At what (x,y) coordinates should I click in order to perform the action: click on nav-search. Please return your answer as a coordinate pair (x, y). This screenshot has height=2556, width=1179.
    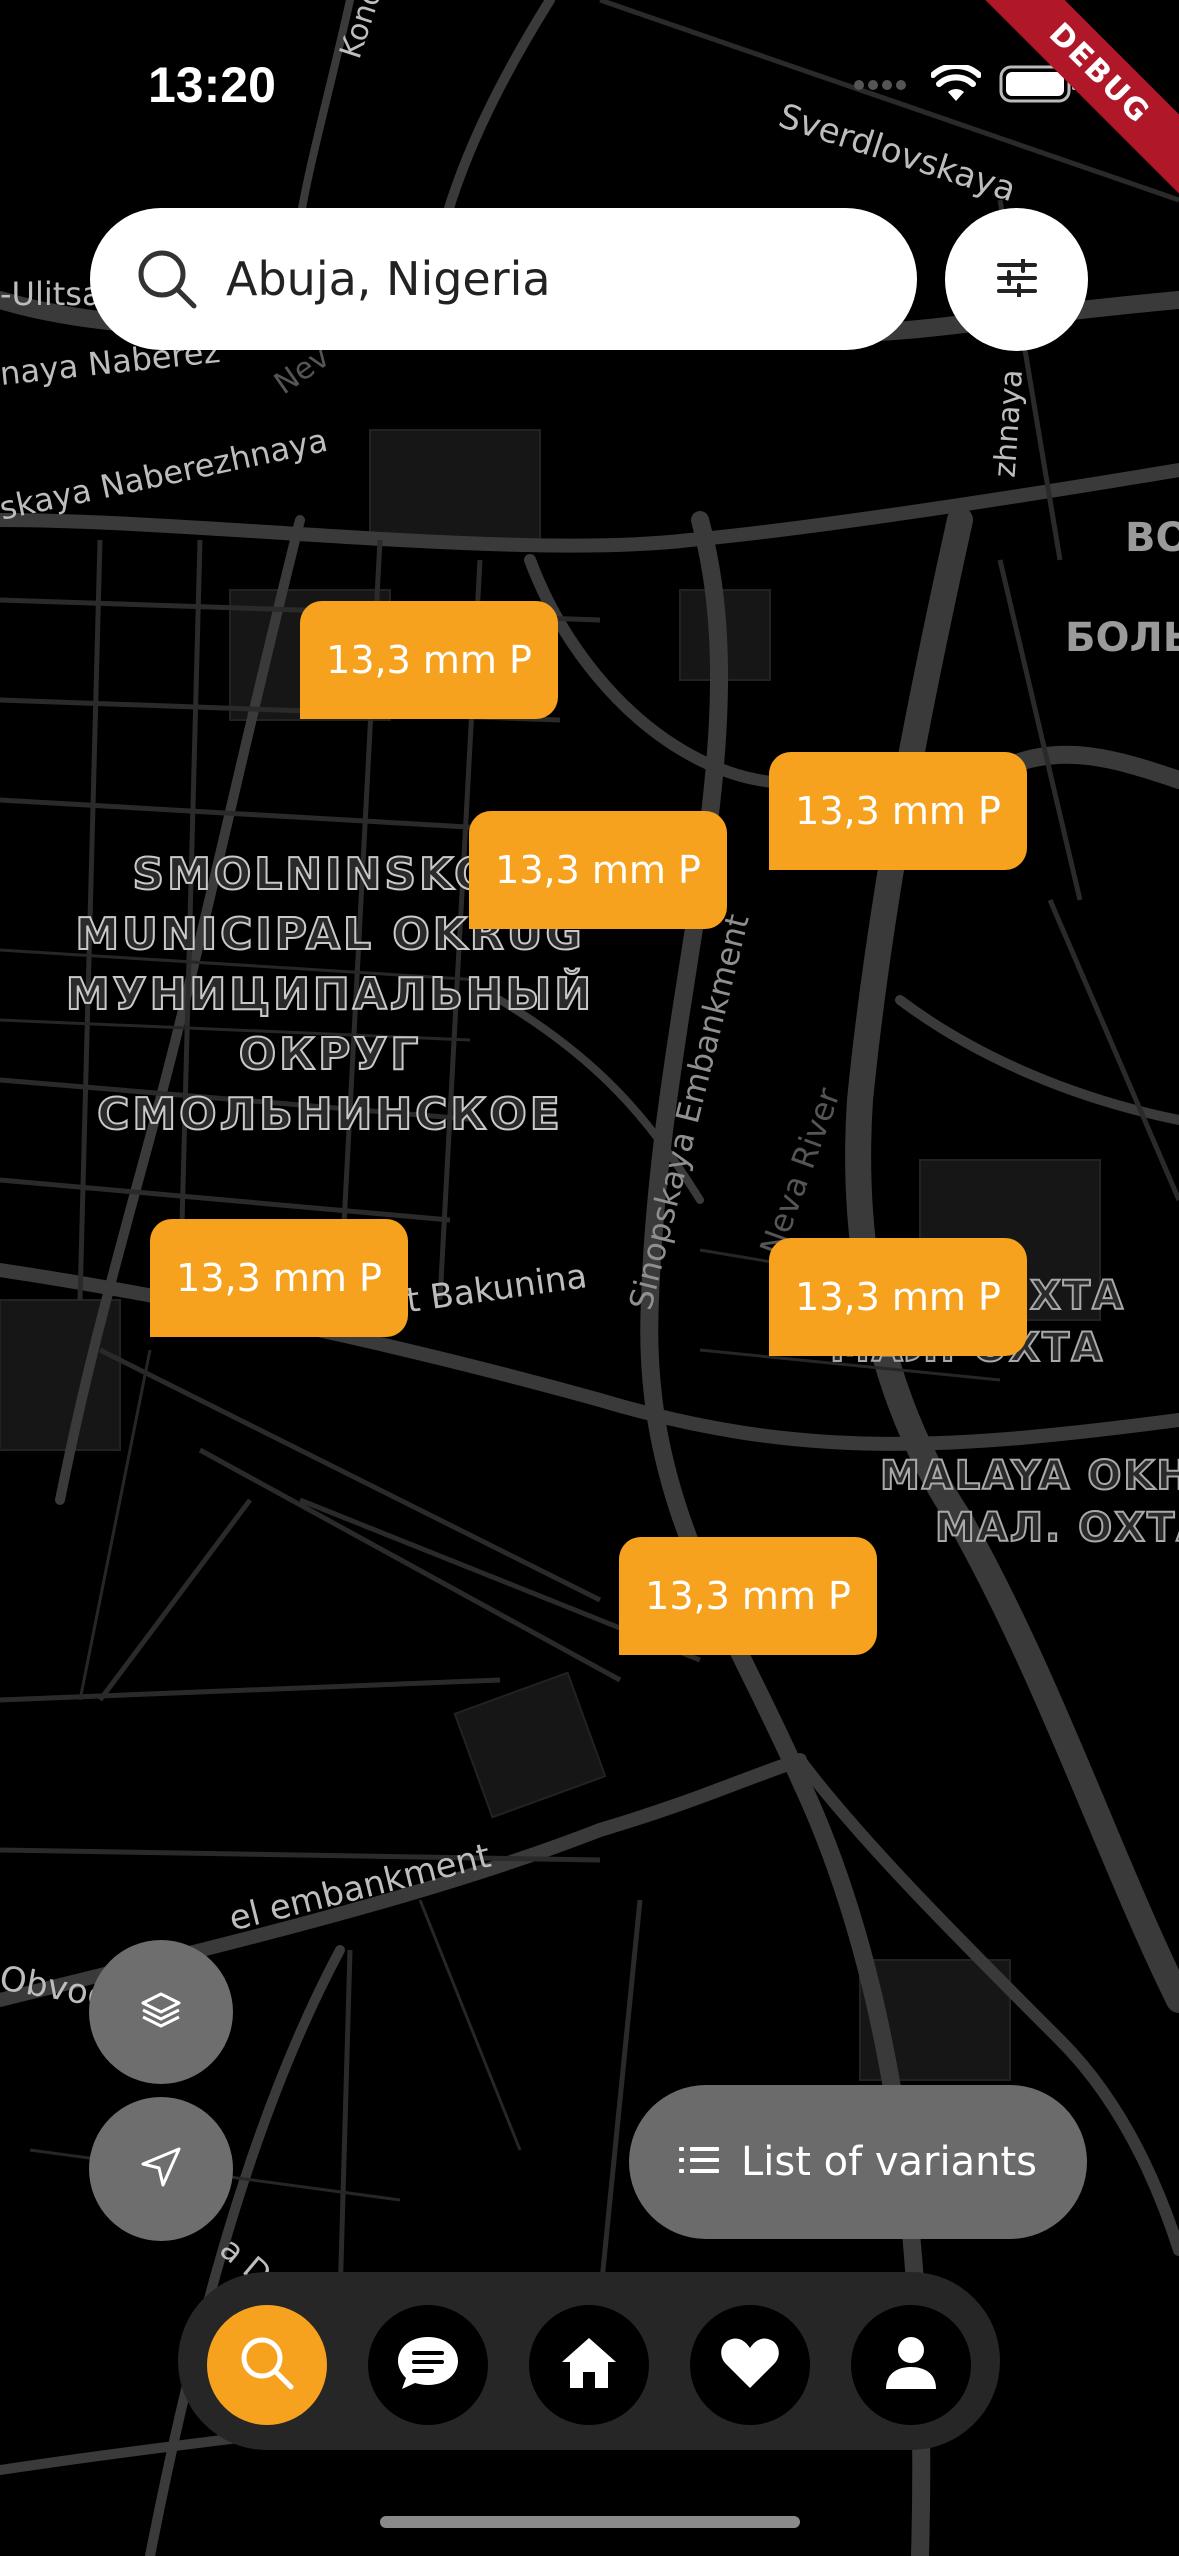
    Looking at the image, I should click on (267, 2365).